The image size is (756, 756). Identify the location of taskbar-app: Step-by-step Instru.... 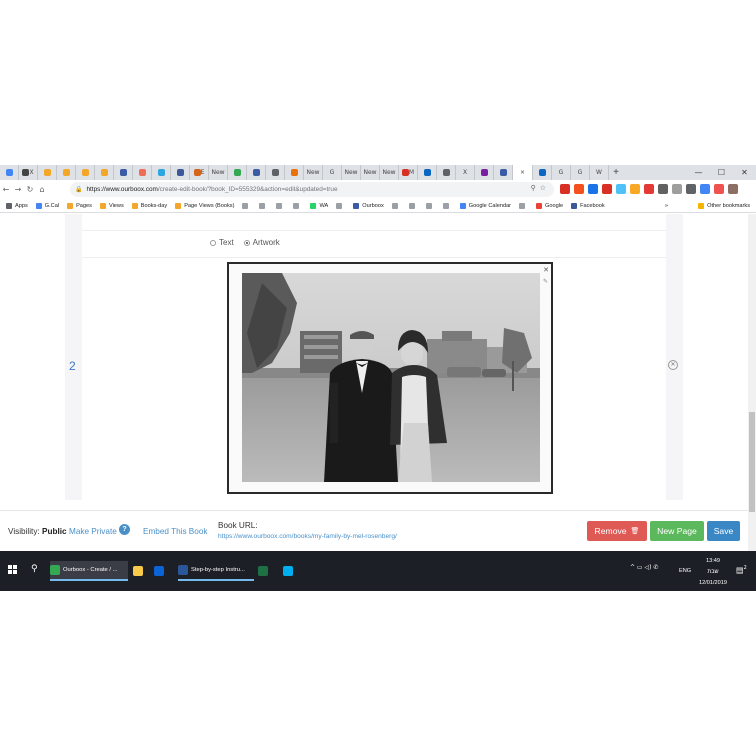
(216, 571).